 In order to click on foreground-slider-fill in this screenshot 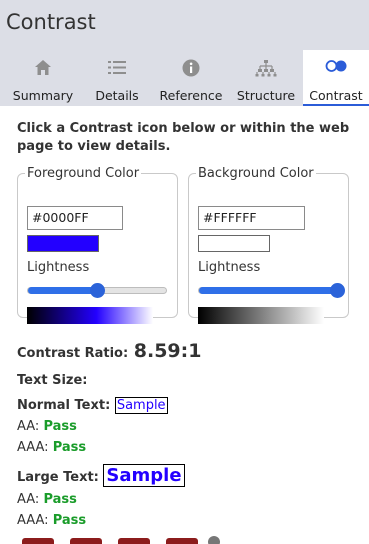, I will do `click(62, 290)`.